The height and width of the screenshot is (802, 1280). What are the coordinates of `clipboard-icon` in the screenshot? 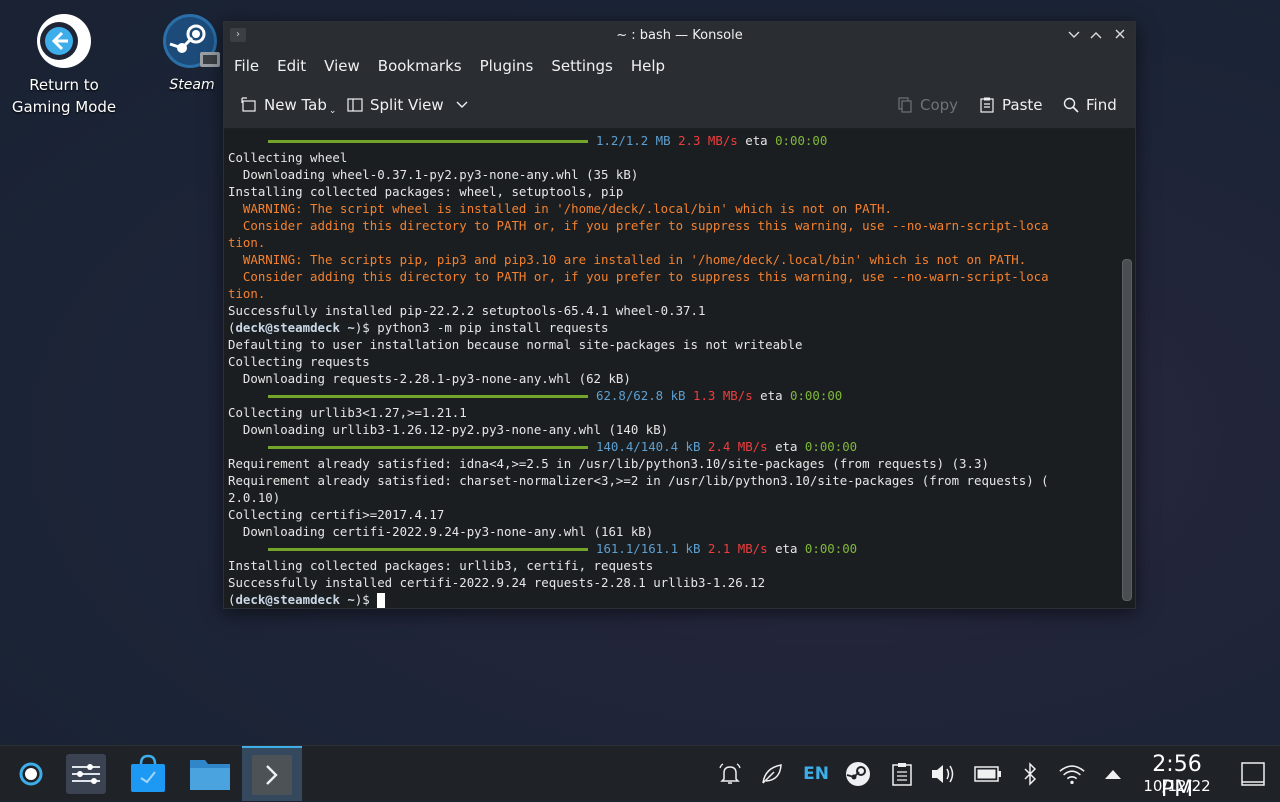 It's located at (902, 774).